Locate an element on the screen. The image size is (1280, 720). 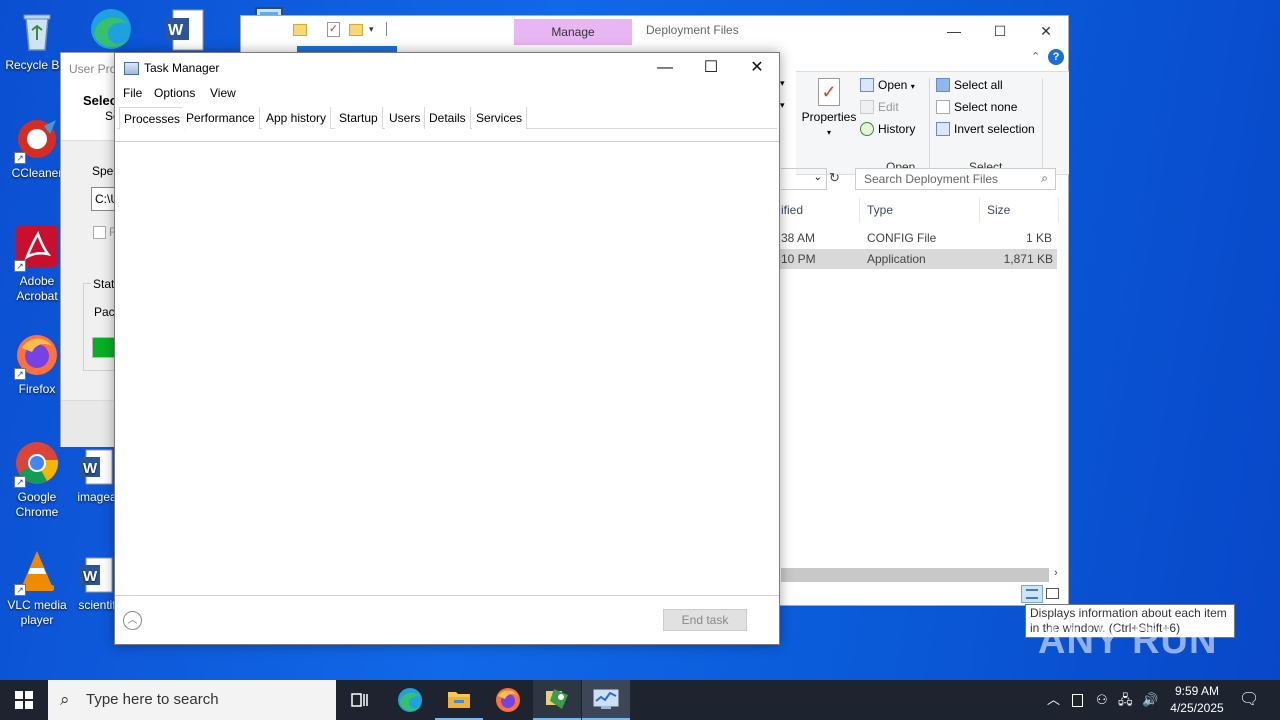
taskbar-edge is located at coordinates (410, 700).